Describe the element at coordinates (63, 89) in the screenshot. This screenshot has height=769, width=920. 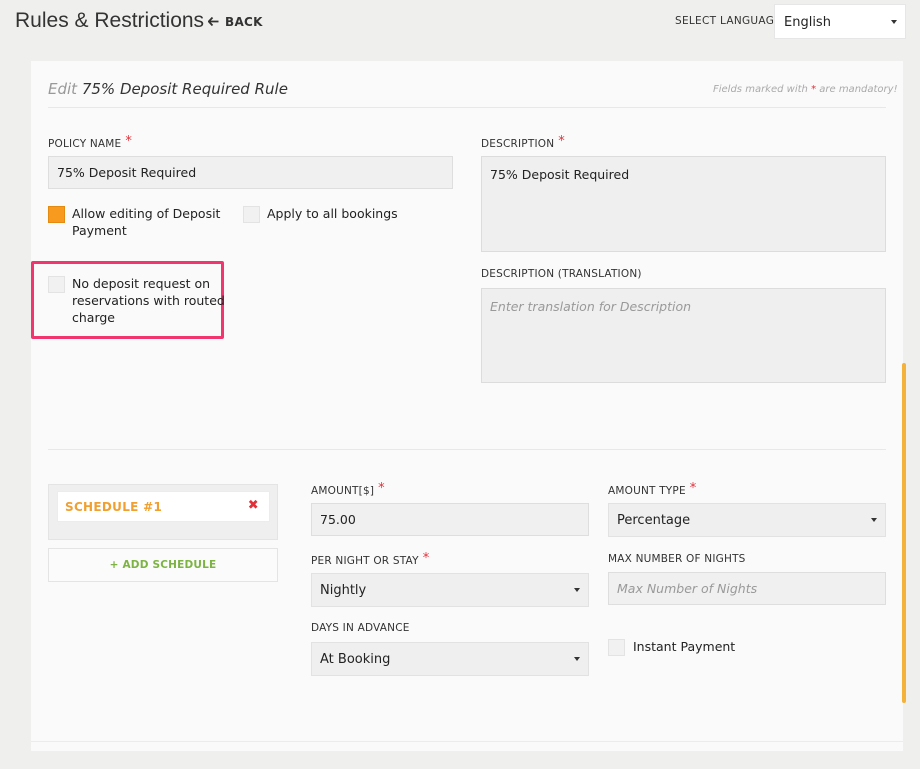
I see `edit-prefix: Edit` at that location.